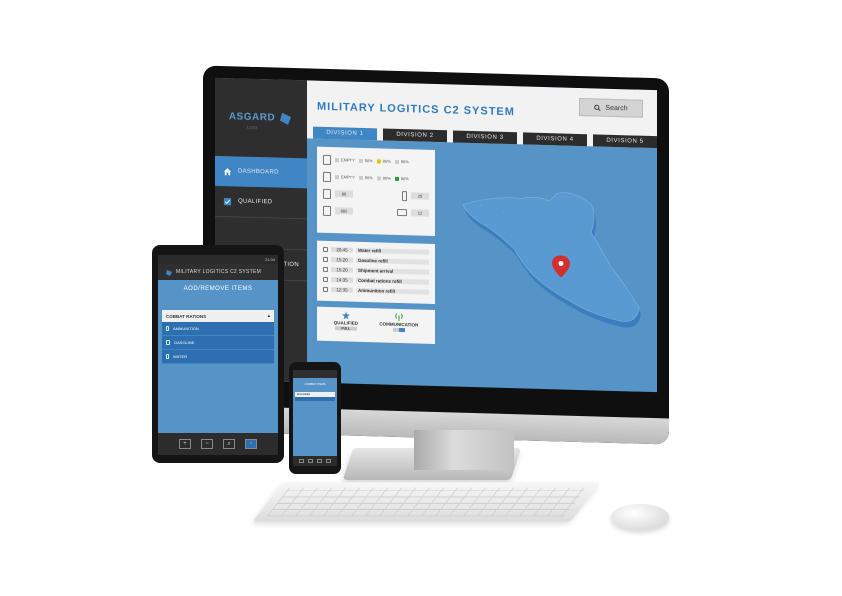 The image size is (842, 596). I want to click on event-time: 20:45, so click(342, 249).